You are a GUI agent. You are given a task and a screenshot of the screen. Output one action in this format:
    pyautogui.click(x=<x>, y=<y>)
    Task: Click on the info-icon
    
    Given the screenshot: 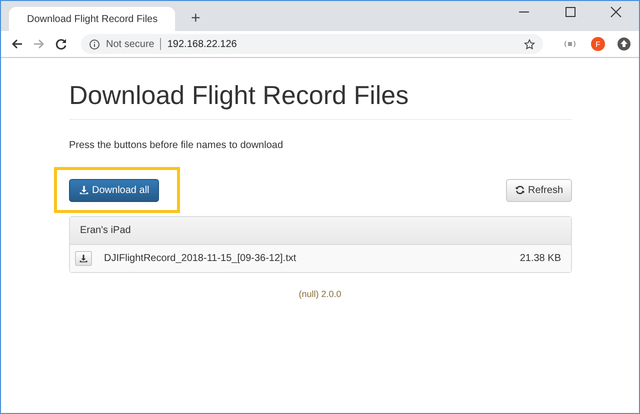 What is the action you would take?
    pyautogui.click(x=94, y=44)
    